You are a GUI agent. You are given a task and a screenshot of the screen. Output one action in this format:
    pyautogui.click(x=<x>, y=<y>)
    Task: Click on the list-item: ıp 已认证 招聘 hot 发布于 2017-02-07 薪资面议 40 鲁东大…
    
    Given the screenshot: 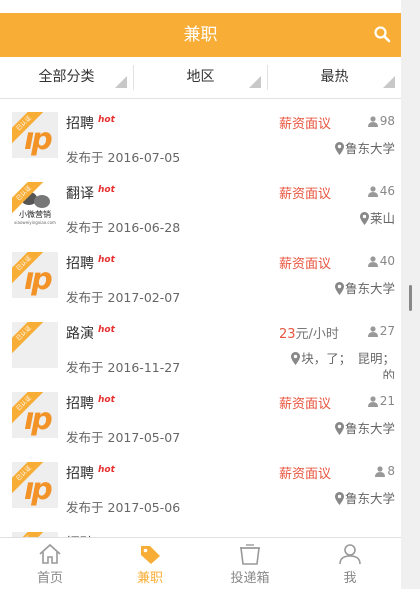 What is the action you would take?
    pyautogui.click(x=200, y=274)
    